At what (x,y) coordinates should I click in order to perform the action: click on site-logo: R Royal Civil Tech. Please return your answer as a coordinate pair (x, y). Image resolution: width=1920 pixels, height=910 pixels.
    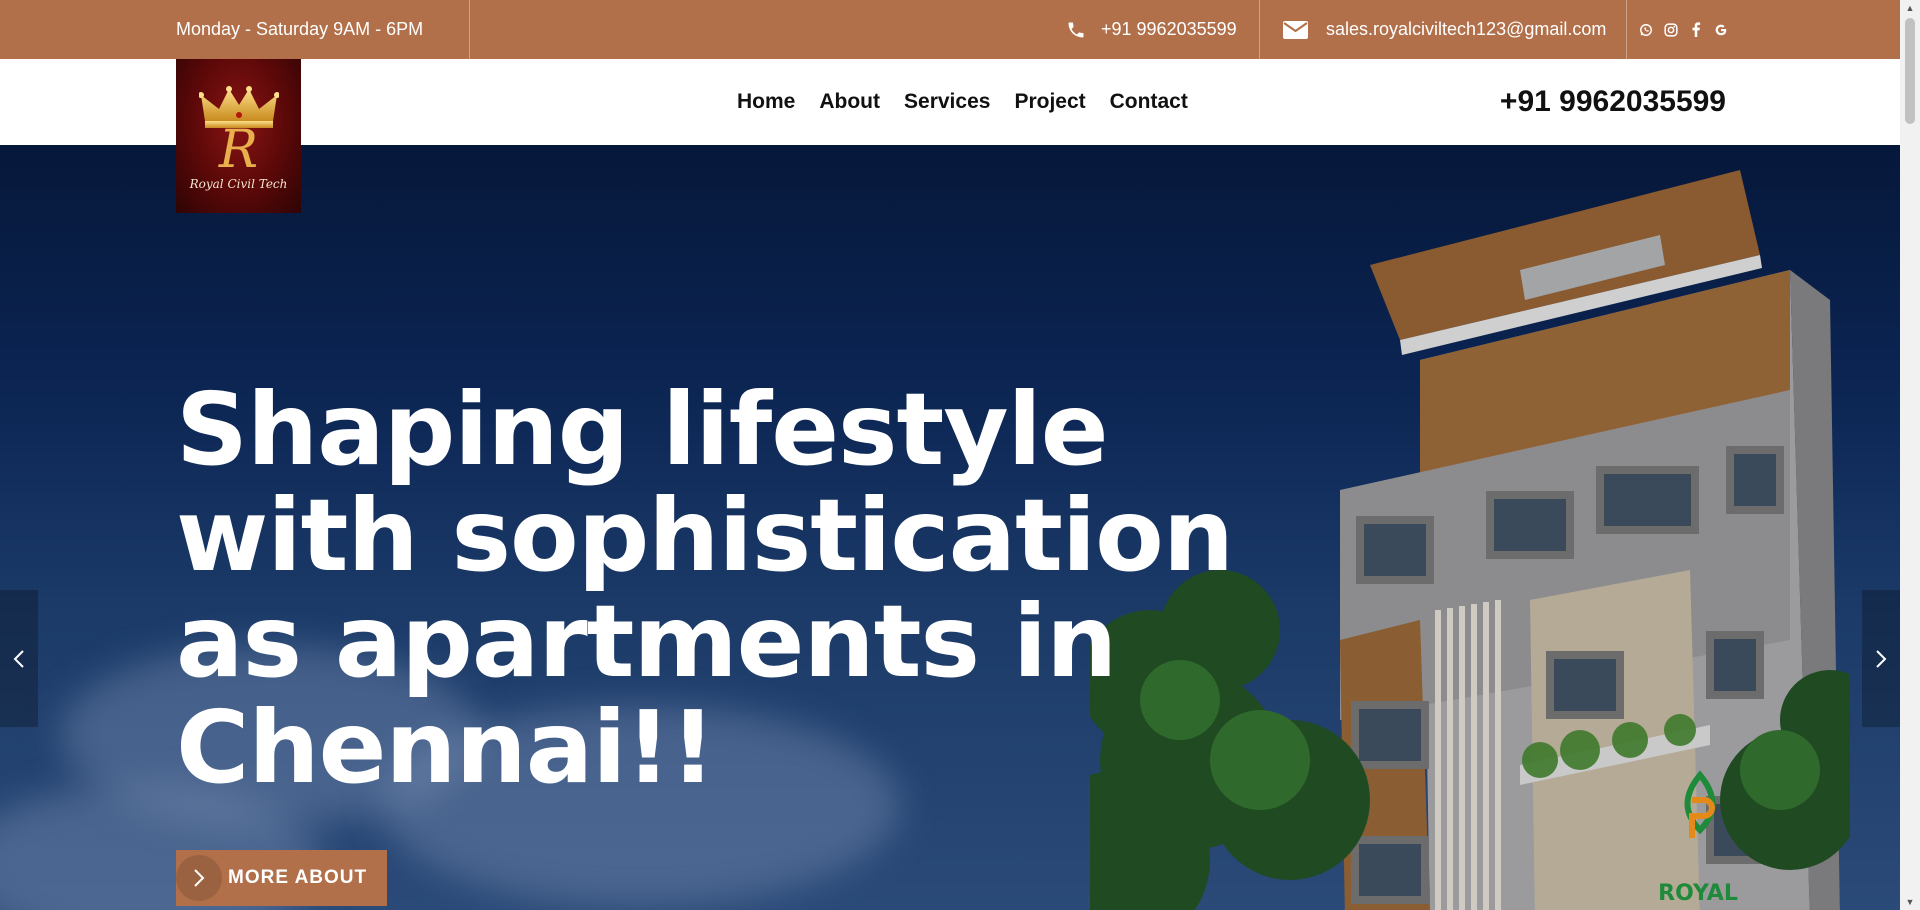
    Looking at the image, I should click on (238, 136).